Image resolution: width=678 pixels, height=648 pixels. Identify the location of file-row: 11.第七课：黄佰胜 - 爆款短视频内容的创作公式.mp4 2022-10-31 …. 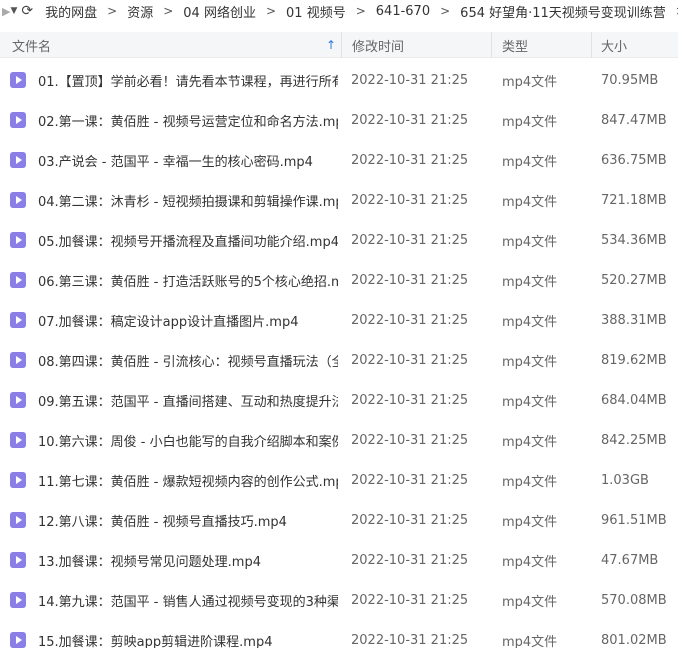
(339, 480).